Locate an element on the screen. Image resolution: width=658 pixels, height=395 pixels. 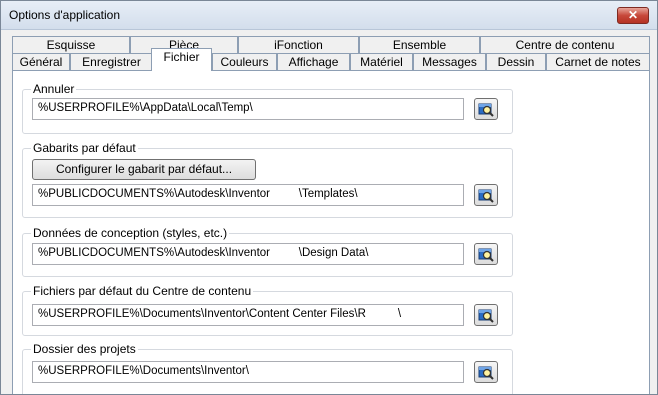
annuler-browse-button is located at coordinates (486, 109).